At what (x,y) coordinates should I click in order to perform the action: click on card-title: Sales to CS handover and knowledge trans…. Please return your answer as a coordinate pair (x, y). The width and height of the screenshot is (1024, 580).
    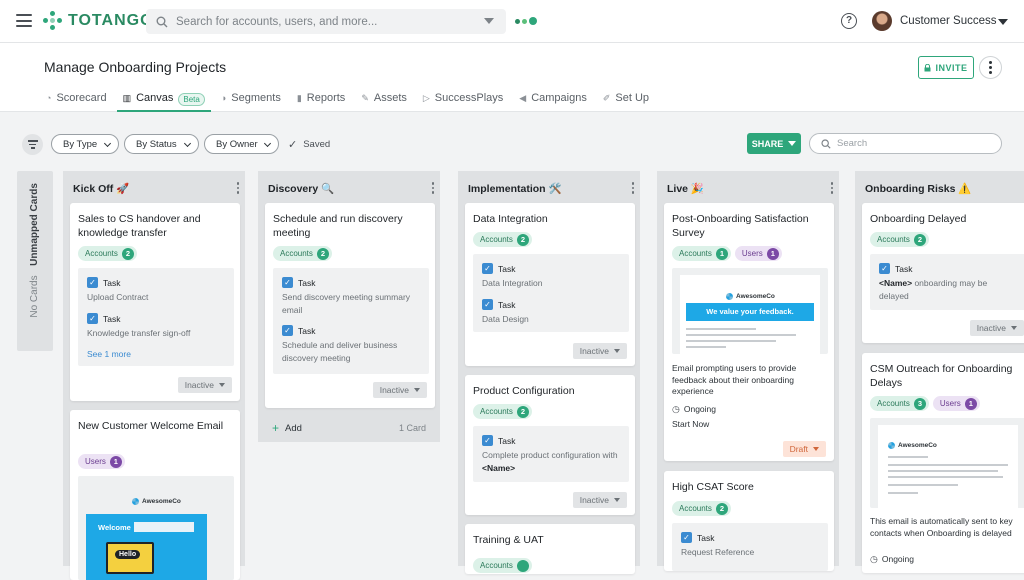
    Looking at the image, I should click on (153, 226).